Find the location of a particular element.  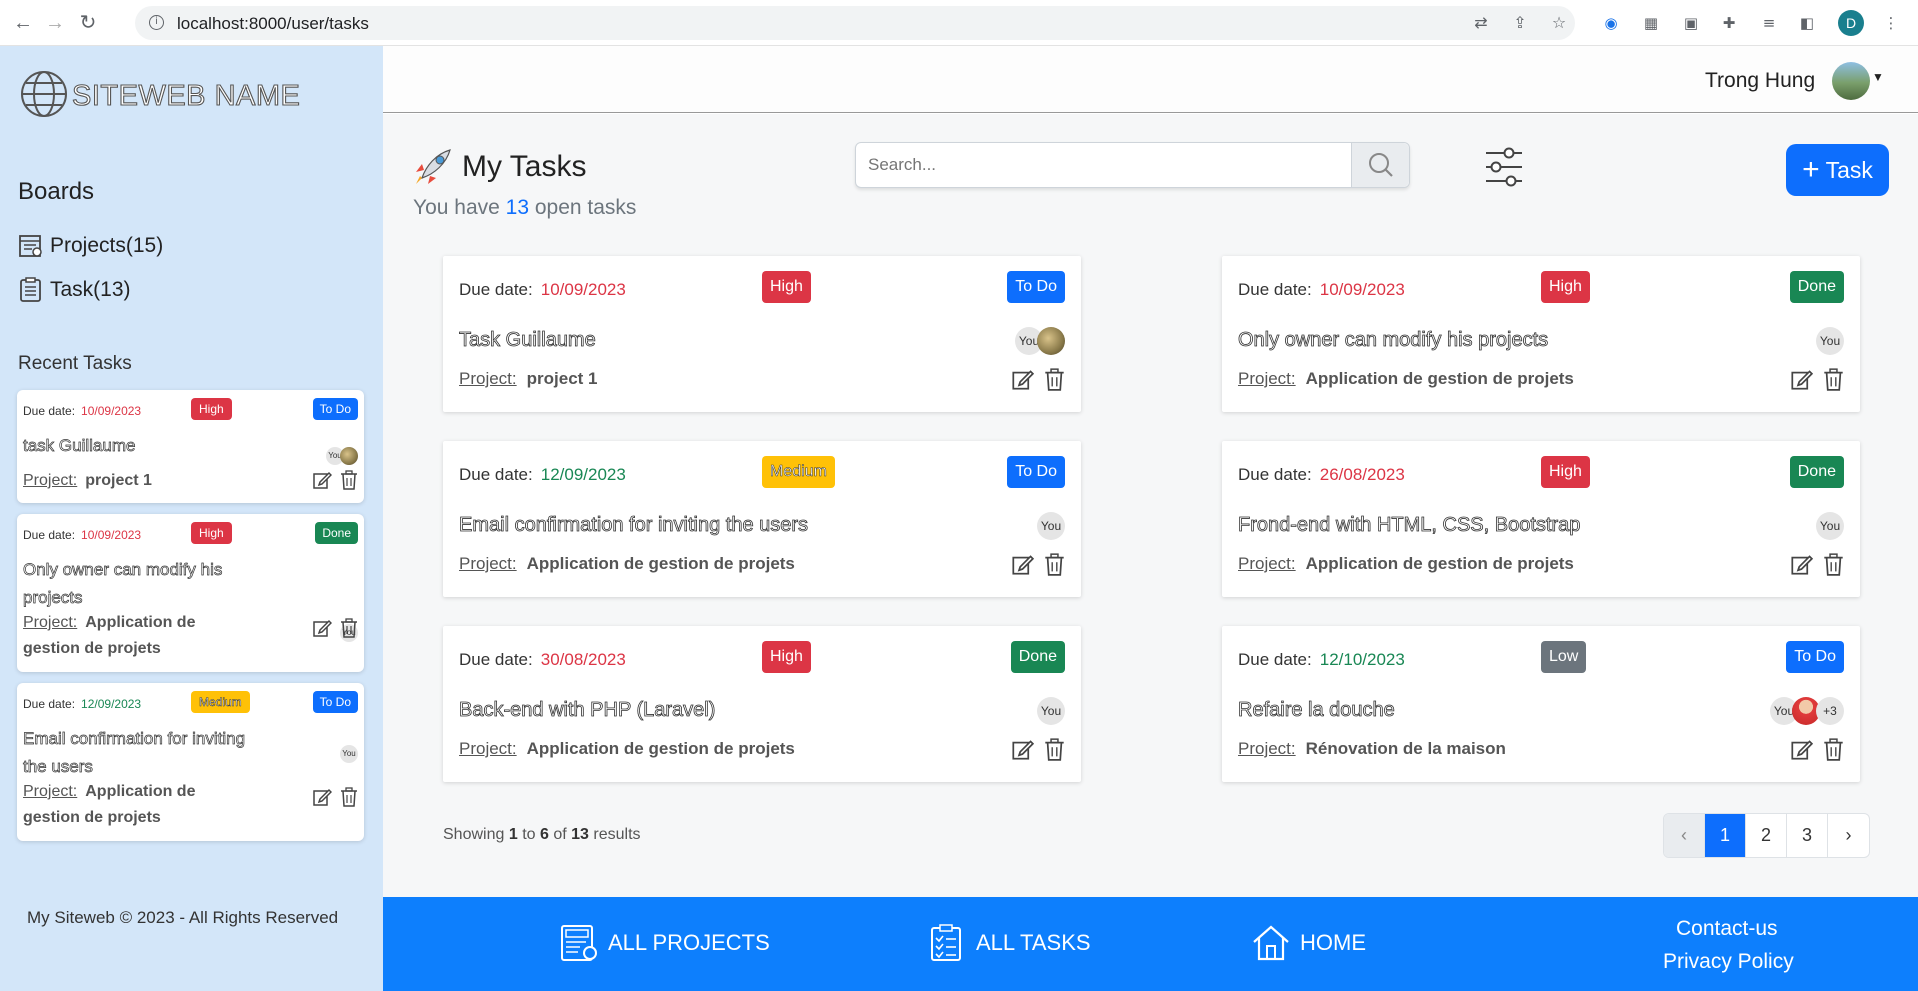

priority-badge: Medium is located at coordinates (220, 702).